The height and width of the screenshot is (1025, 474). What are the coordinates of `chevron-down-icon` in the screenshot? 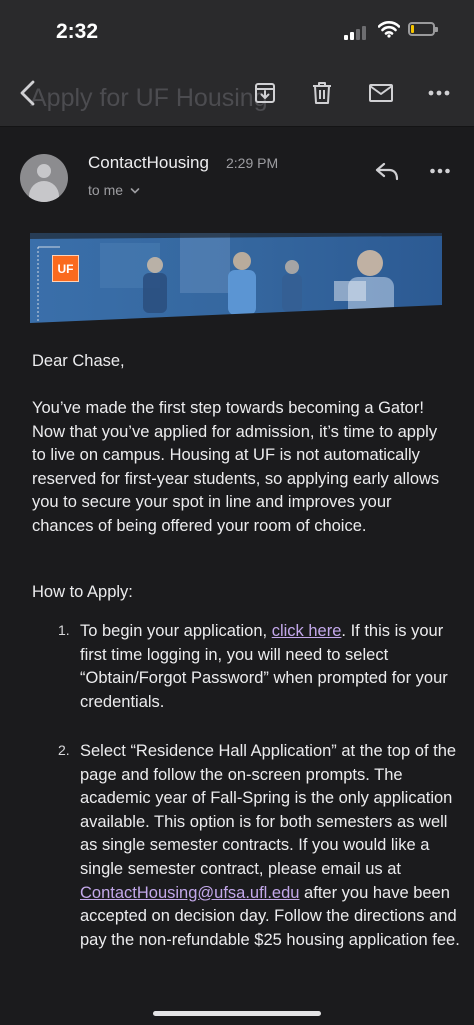 It's located at (135, 191).